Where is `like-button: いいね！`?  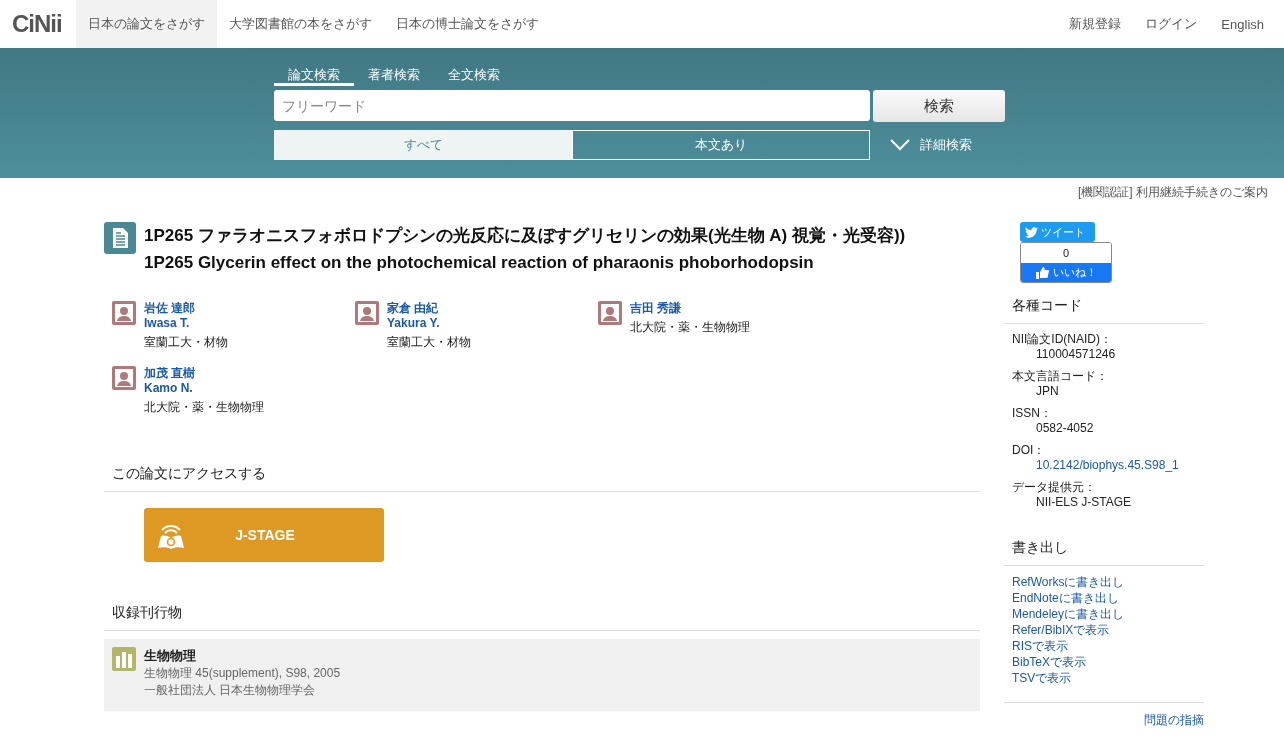 like-button: いいね！ is located at coordinates (1066, 272).